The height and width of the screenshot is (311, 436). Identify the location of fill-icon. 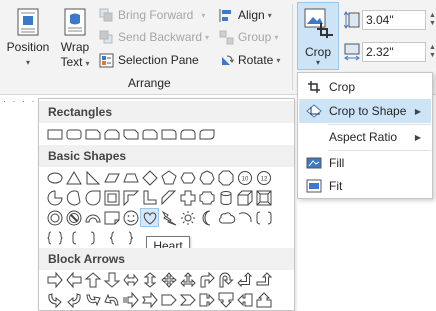
(314, 163).